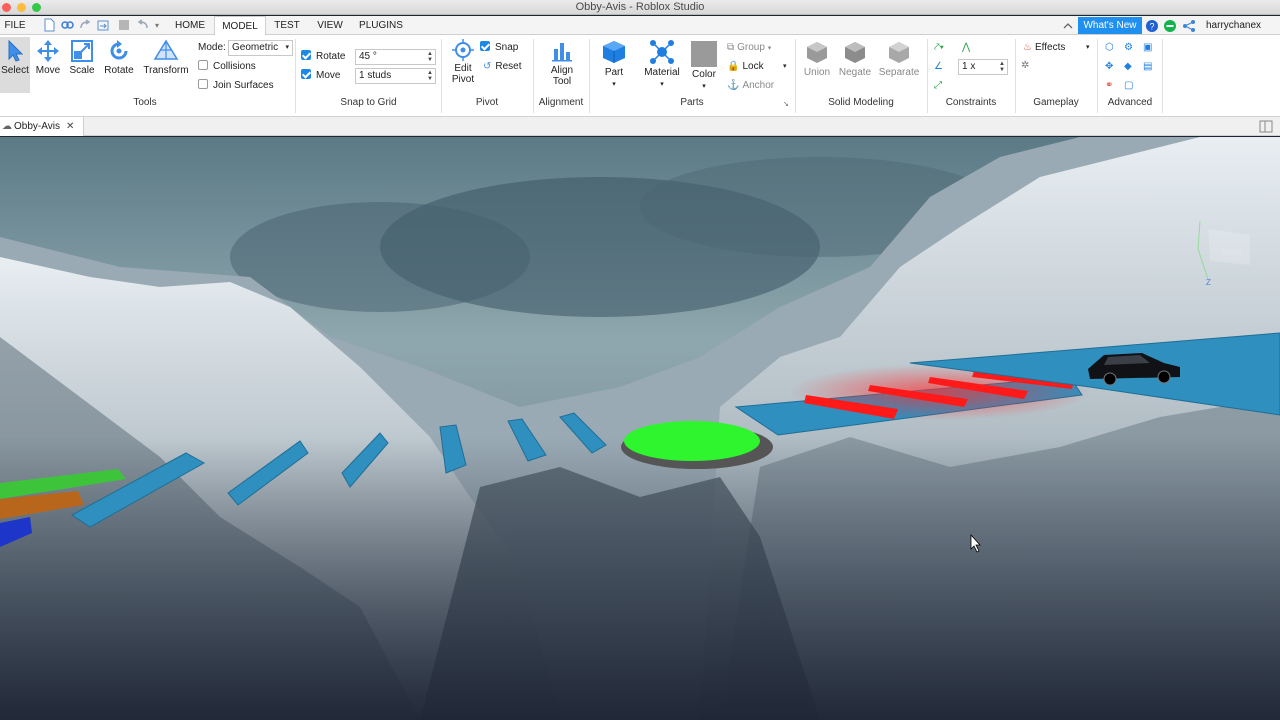 The image size is (1280, 720). Describe the element at coordinates (1128, 86) in the screenshot. I see `advanced-tool-8-icon: ▢` at that location.